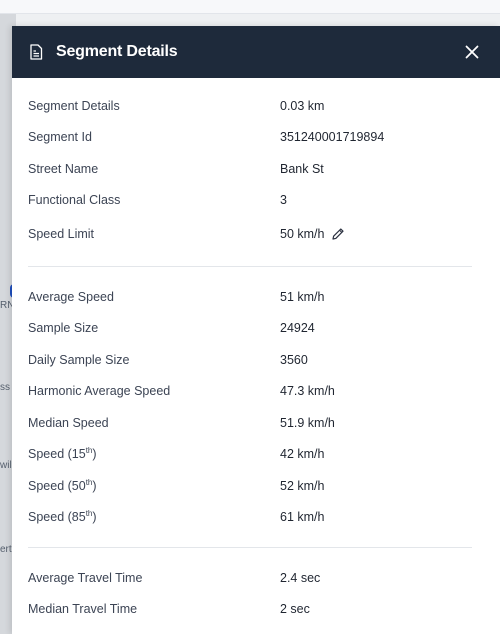 The width and height of the screenshot is (500, 634). What do you see at coordinates (256, 297) in the screenshot?
I see `detail-row: Average Speed 51 km/h` at bounding box center [256, 297].